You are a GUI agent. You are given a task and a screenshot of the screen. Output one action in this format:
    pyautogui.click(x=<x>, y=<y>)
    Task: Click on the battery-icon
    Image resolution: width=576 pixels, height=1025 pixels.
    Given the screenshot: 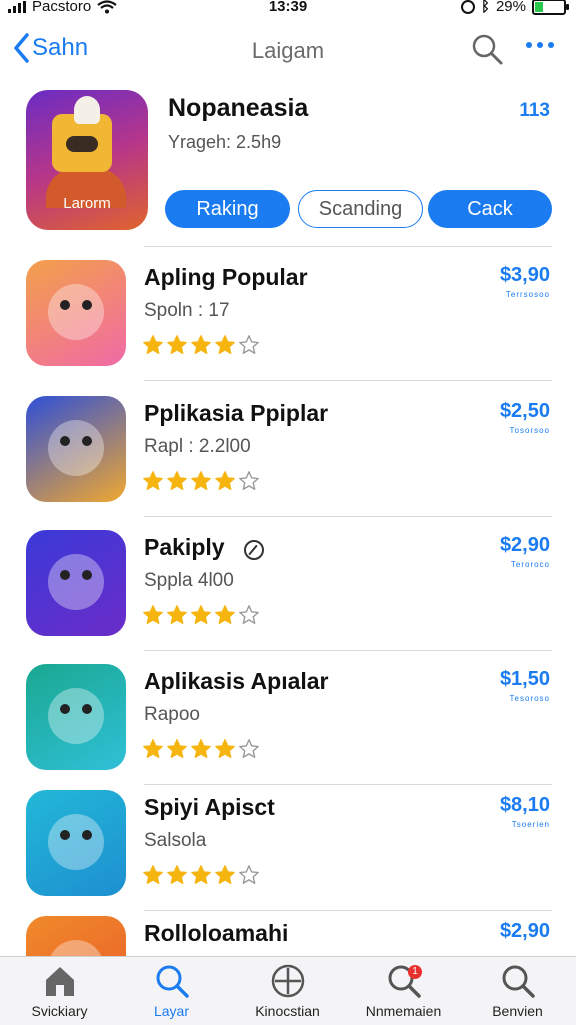 What is the action you would take?
    pyautogui.click(x=550, y=7)
    